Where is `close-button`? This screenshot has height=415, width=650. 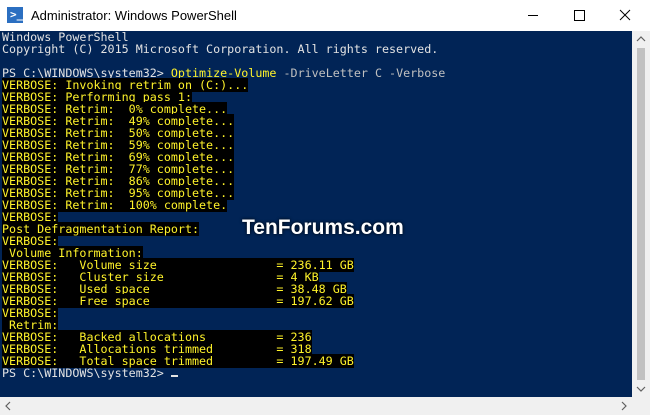
close-button is located at coordinates (625, 15).